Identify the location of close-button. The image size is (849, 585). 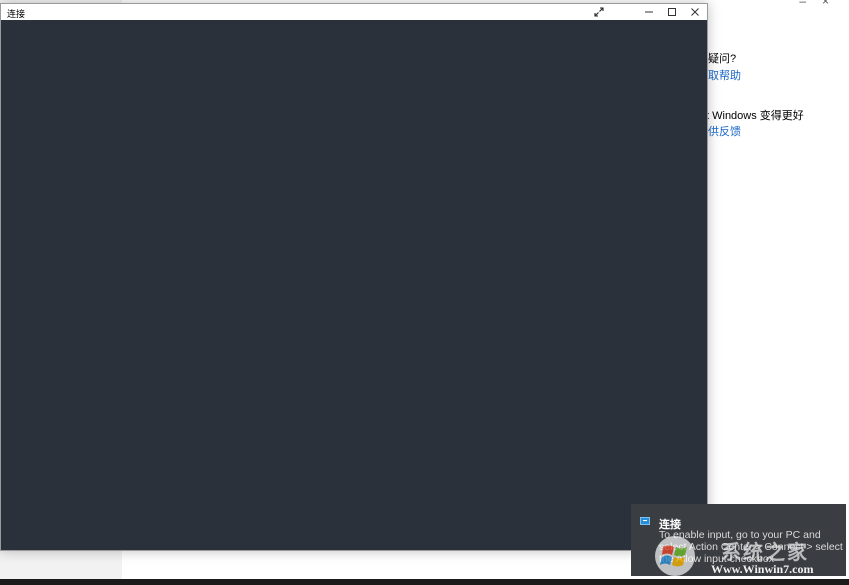
(695, 12).